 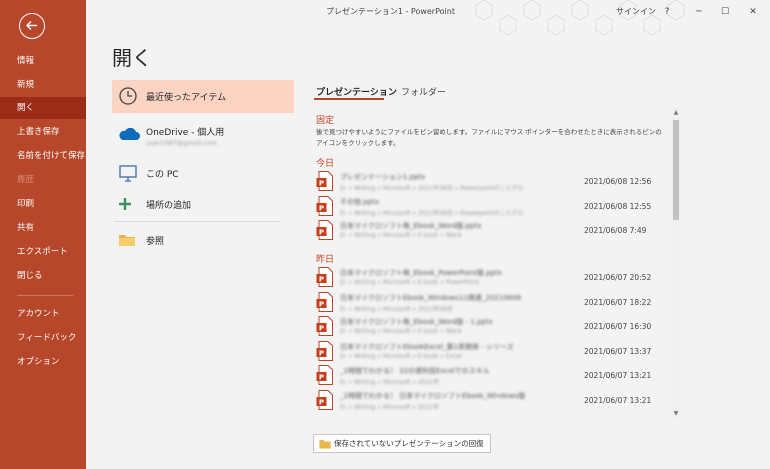 What do you see at coordinates (676, 170) in the screenshot?
I see `scroll-thumb` at bounding box center [676, 170].